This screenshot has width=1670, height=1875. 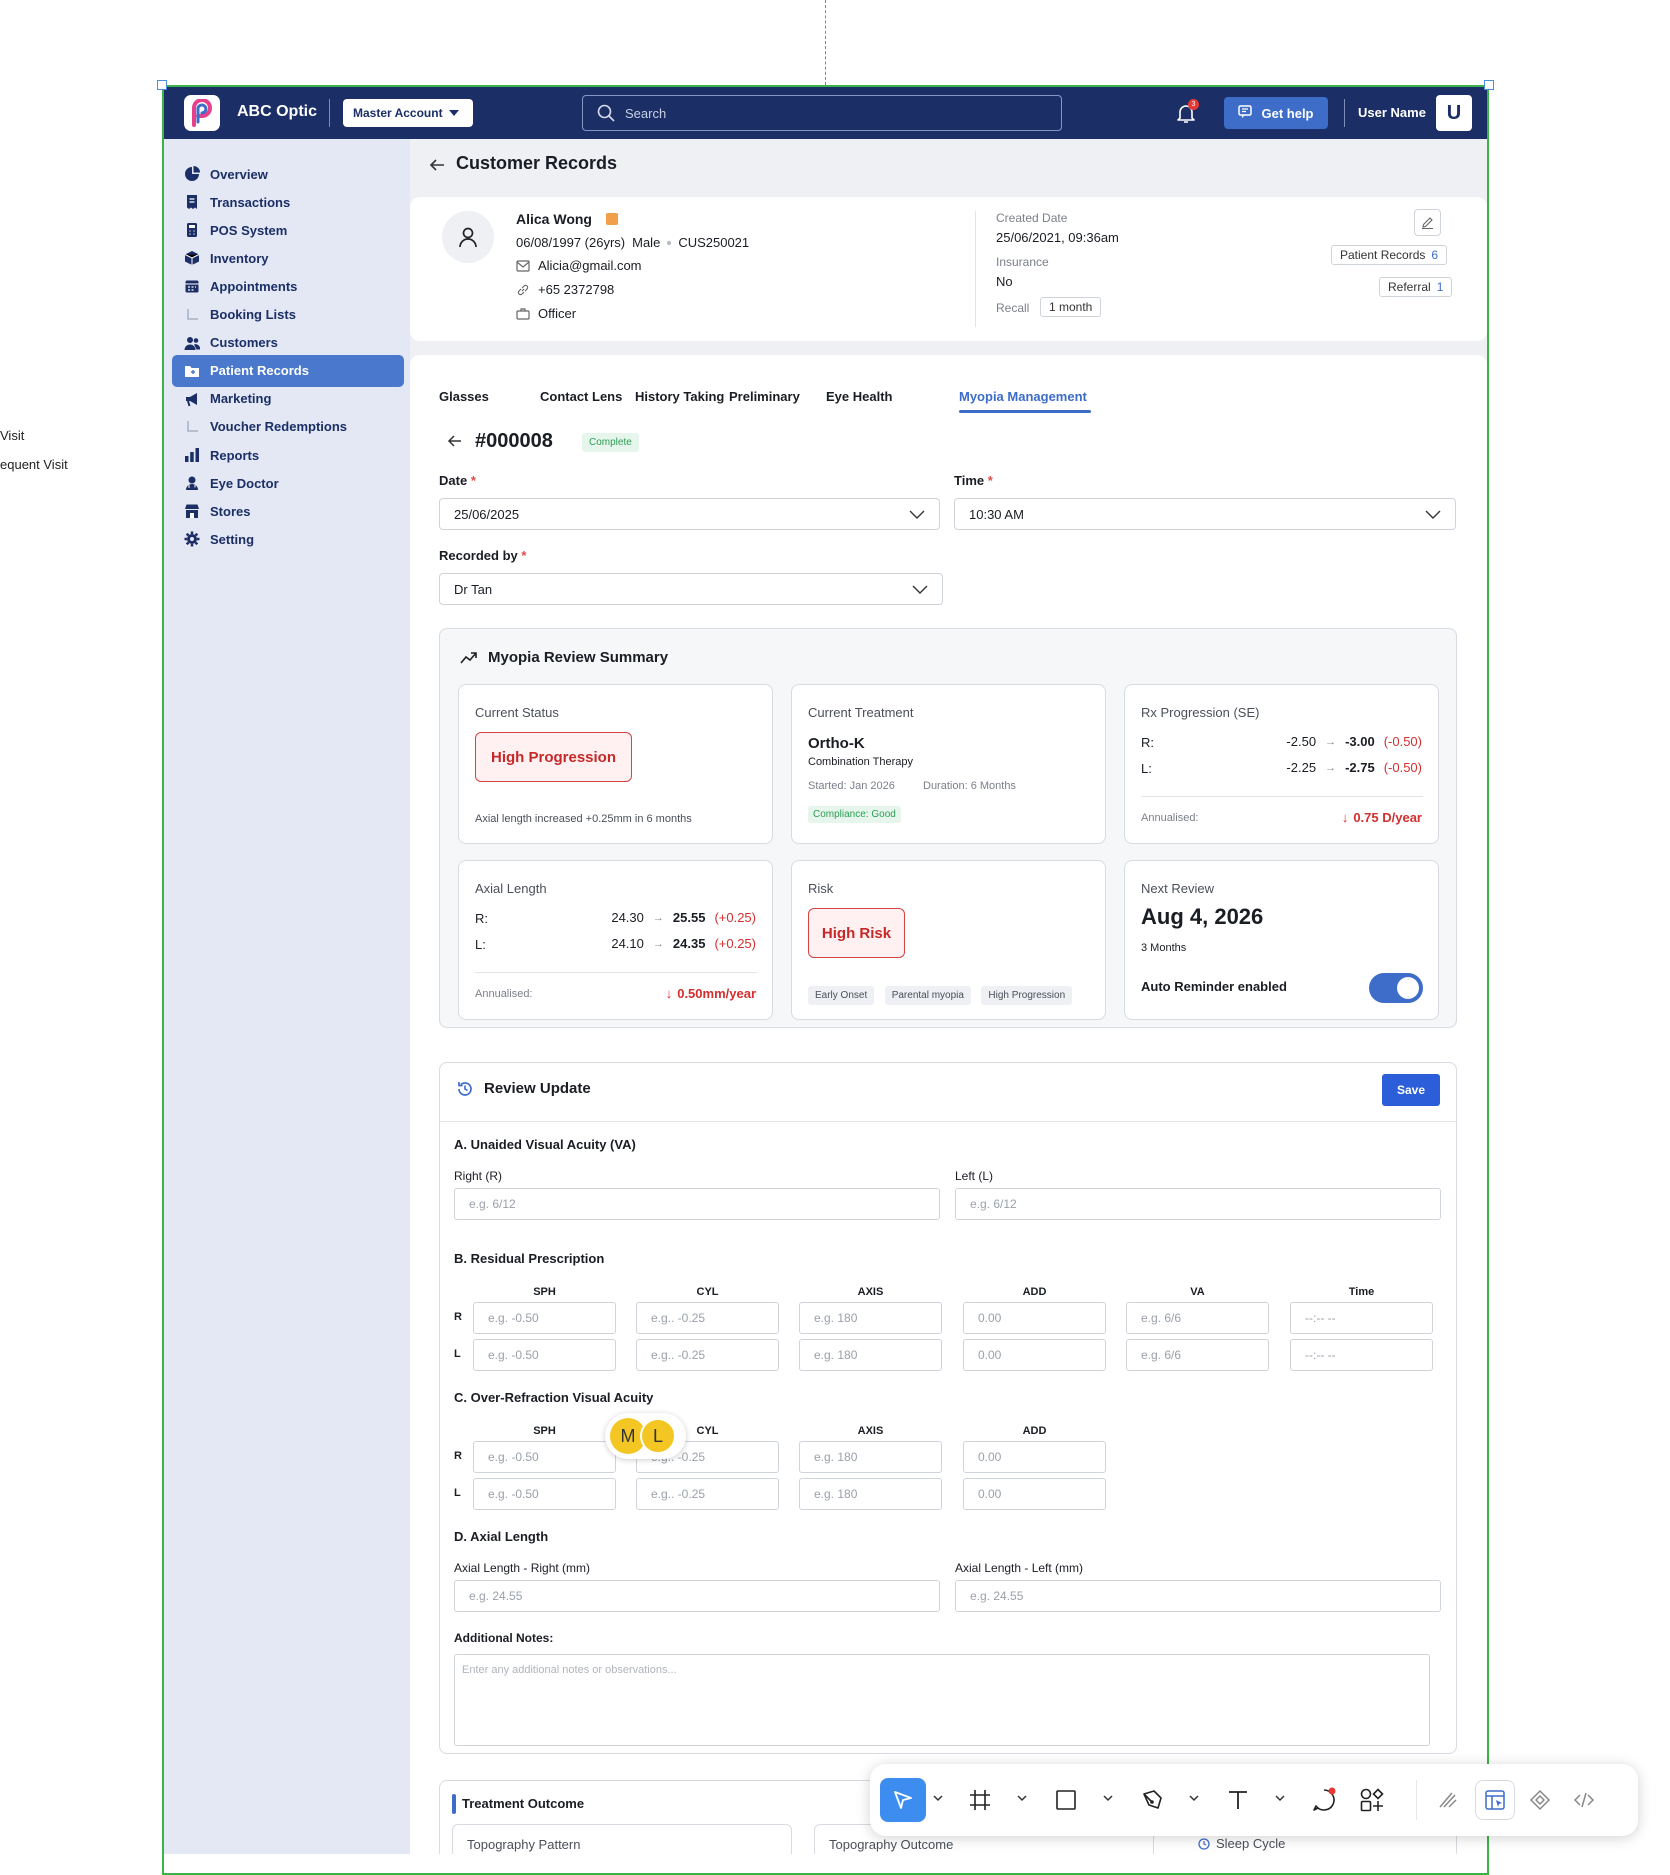 I want to click on text-tool-button, so click(x=1238, y=1800).